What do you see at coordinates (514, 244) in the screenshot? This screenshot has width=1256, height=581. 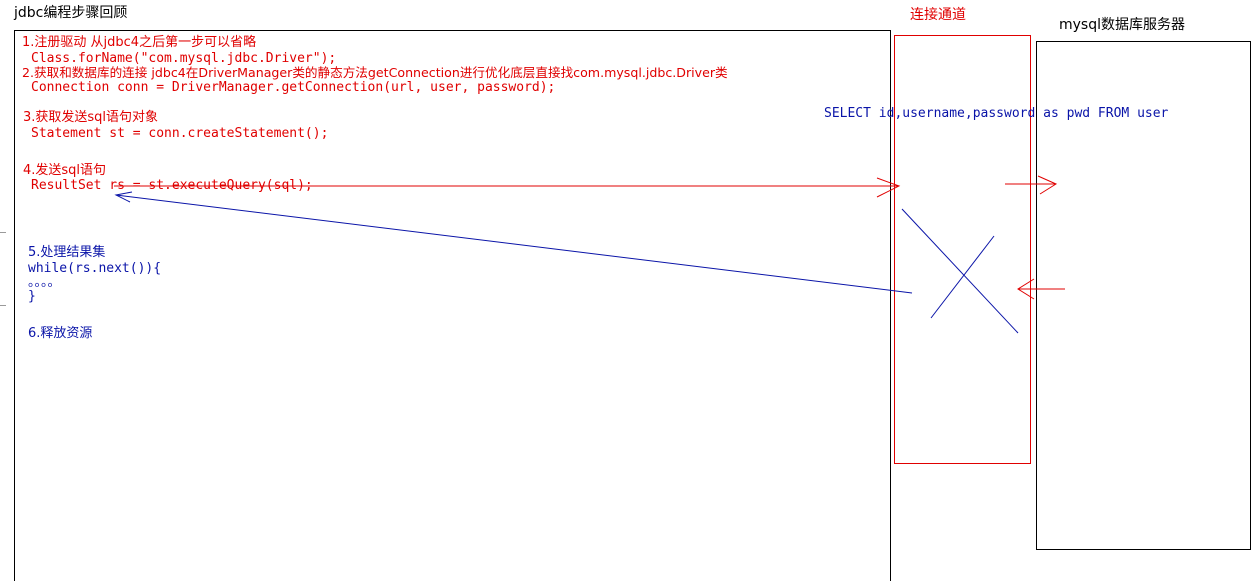 I see `result-arrow-line` at bounding box center [514, 244].